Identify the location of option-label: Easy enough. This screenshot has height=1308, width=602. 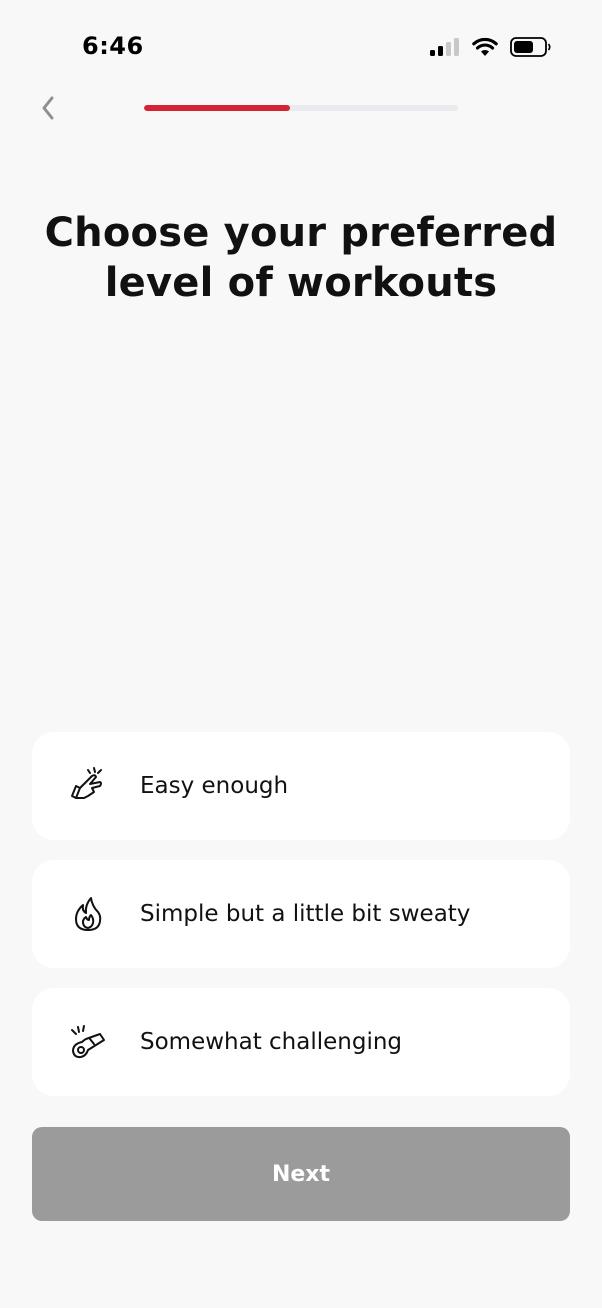
(214, 786).